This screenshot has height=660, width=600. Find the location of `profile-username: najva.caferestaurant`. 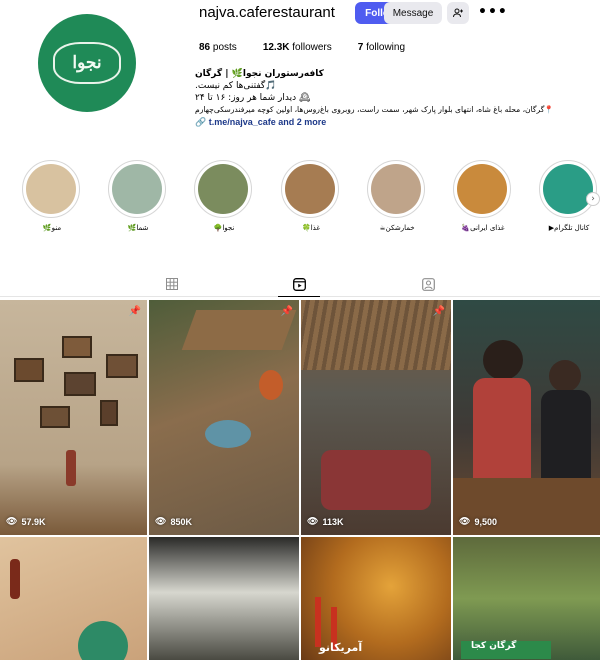

profile-username: najva.caferestaurant is located at coordinates (267, 12).